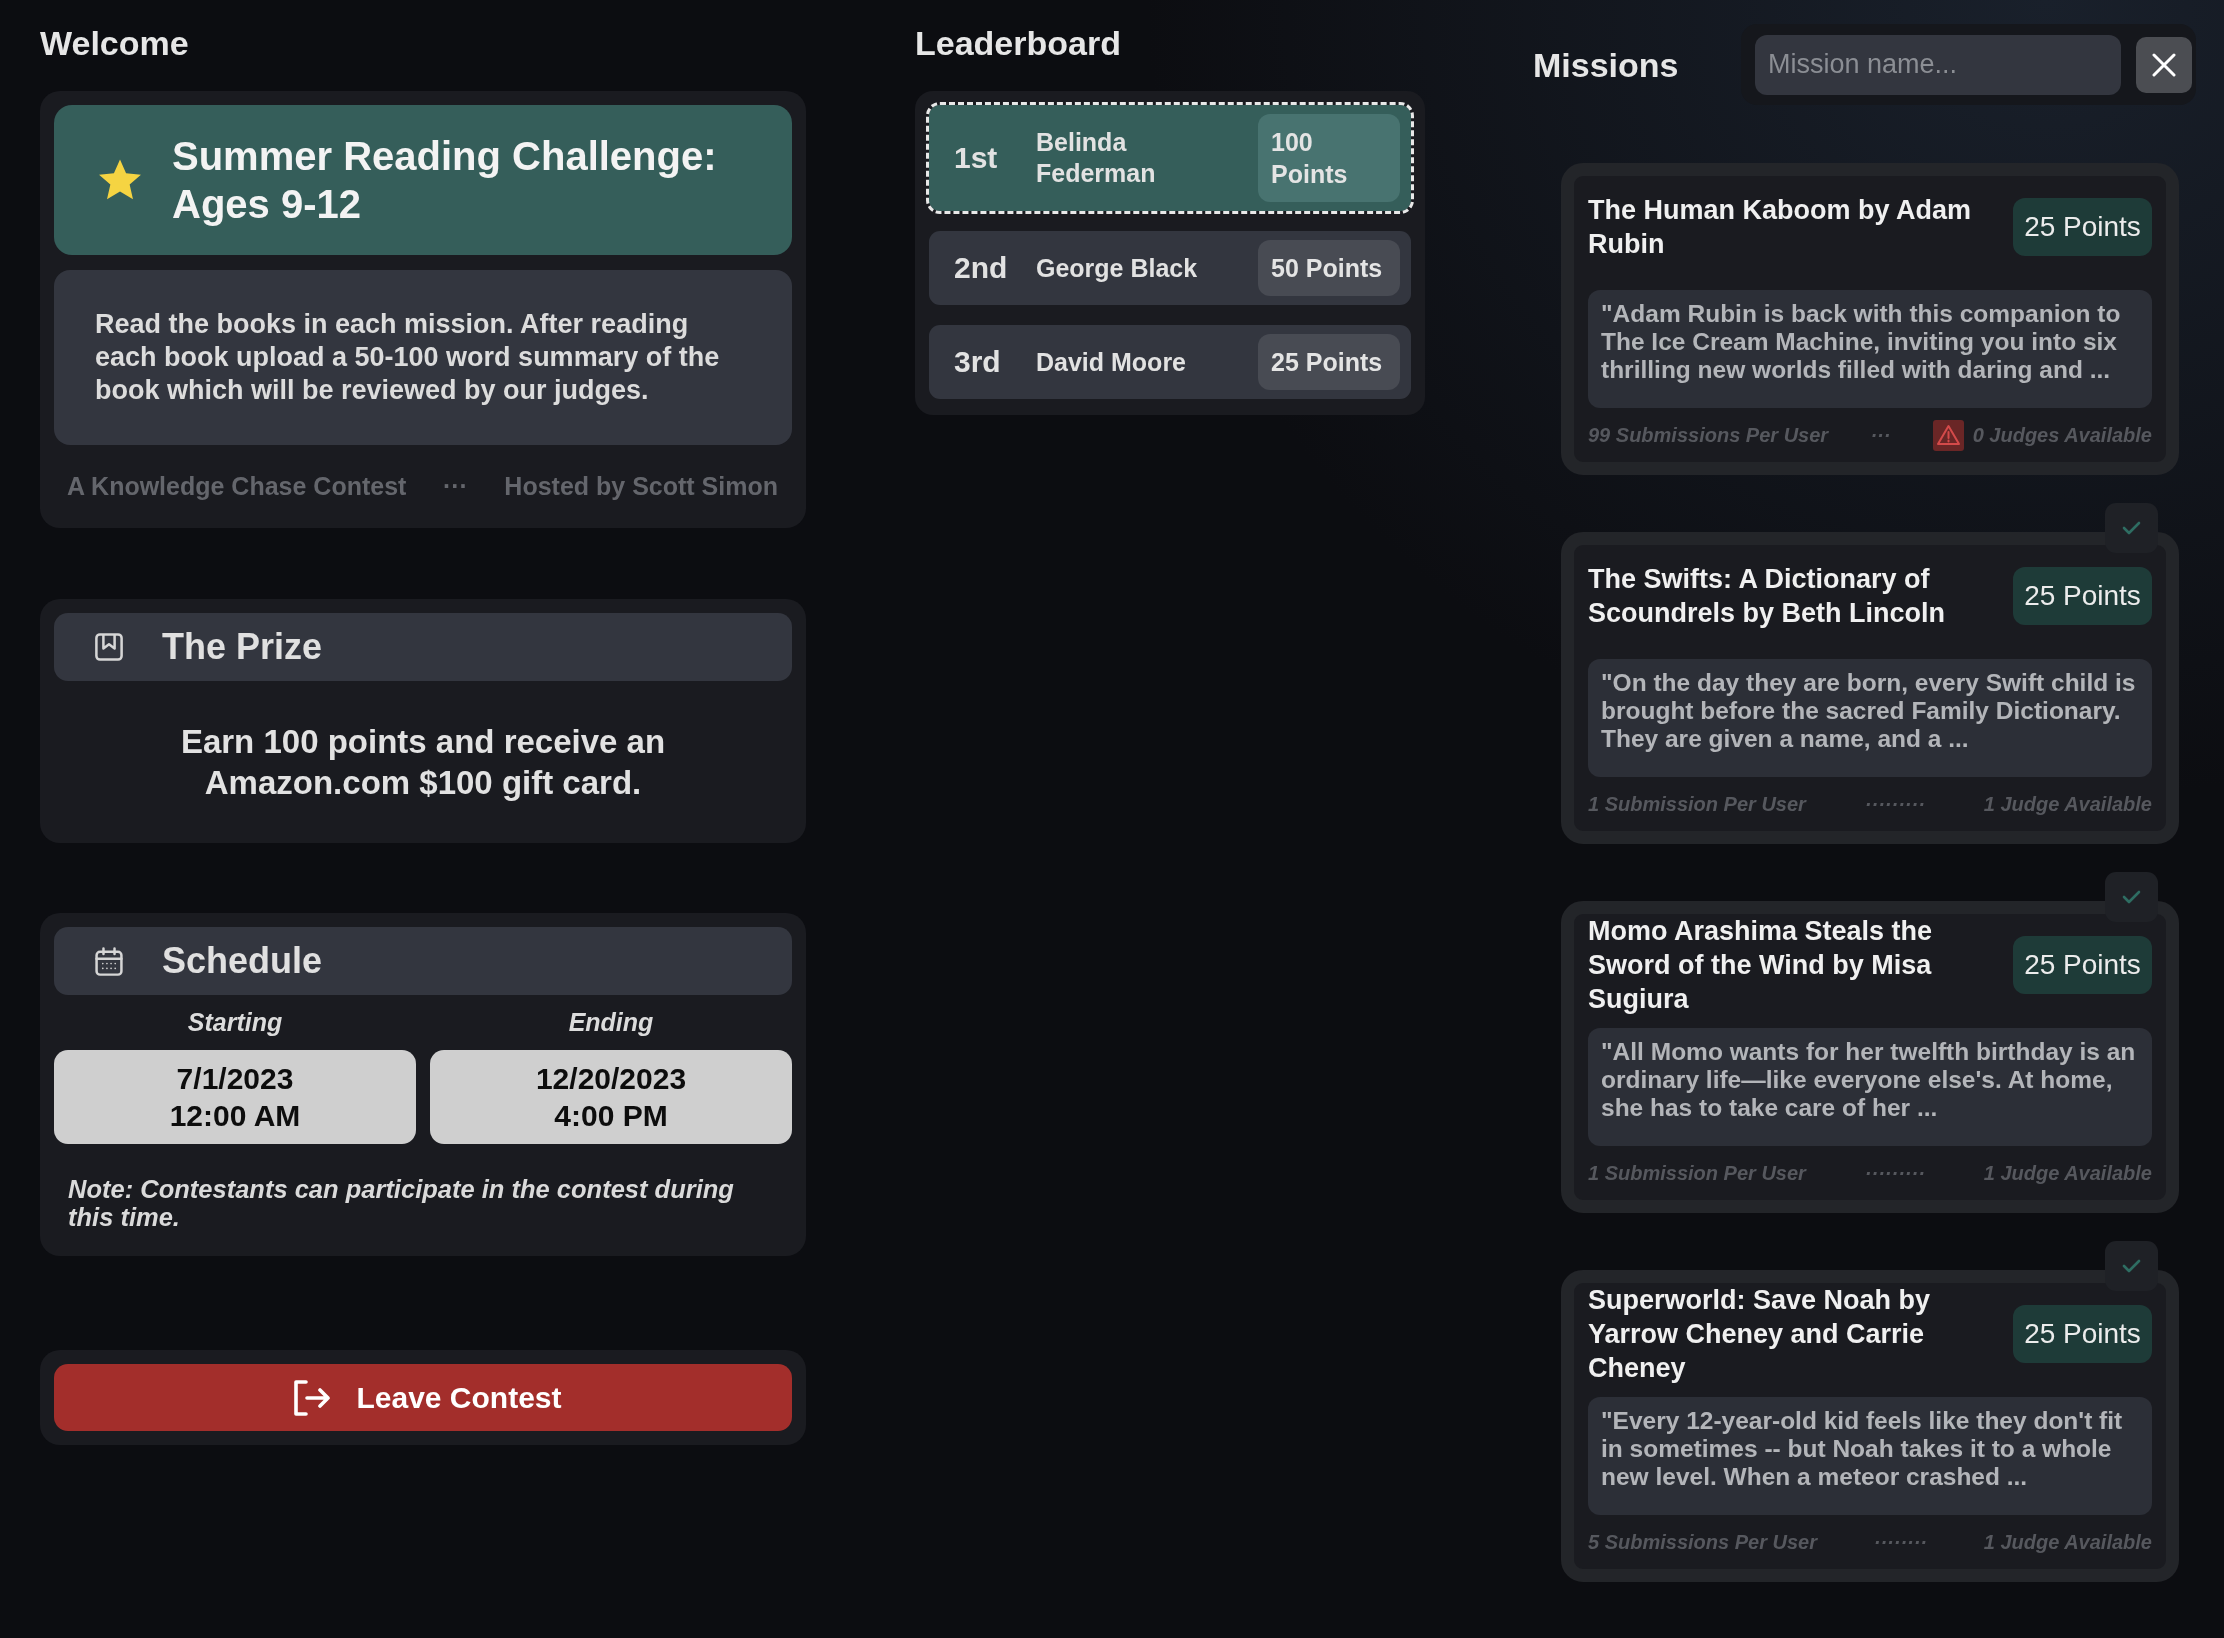 The height and width of the screenshot is (1638, 2224). Describe the element at coordinates (981, 268) in the screenshot. I see `rank-text: 2nd` at that location.